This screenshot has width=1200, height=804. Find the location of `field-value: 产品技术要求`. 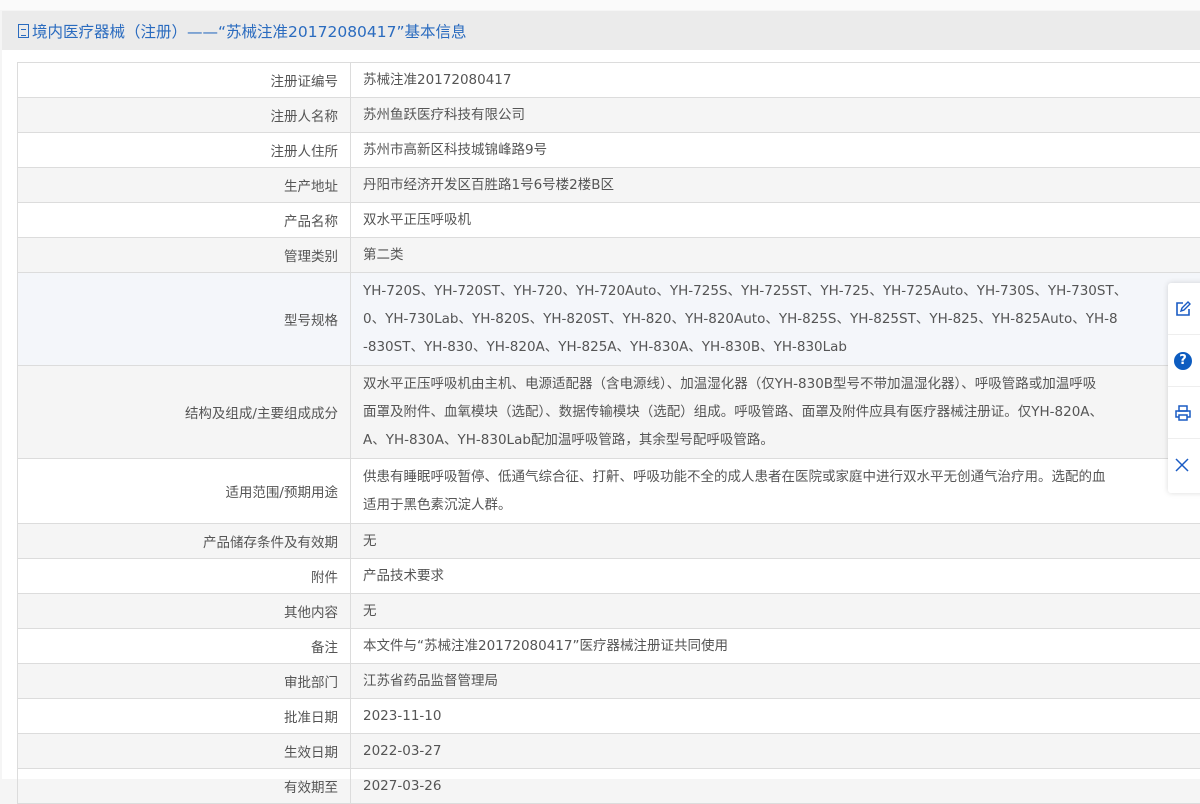

field-value: 产品技术要求 is located at coordinates (775, 576).